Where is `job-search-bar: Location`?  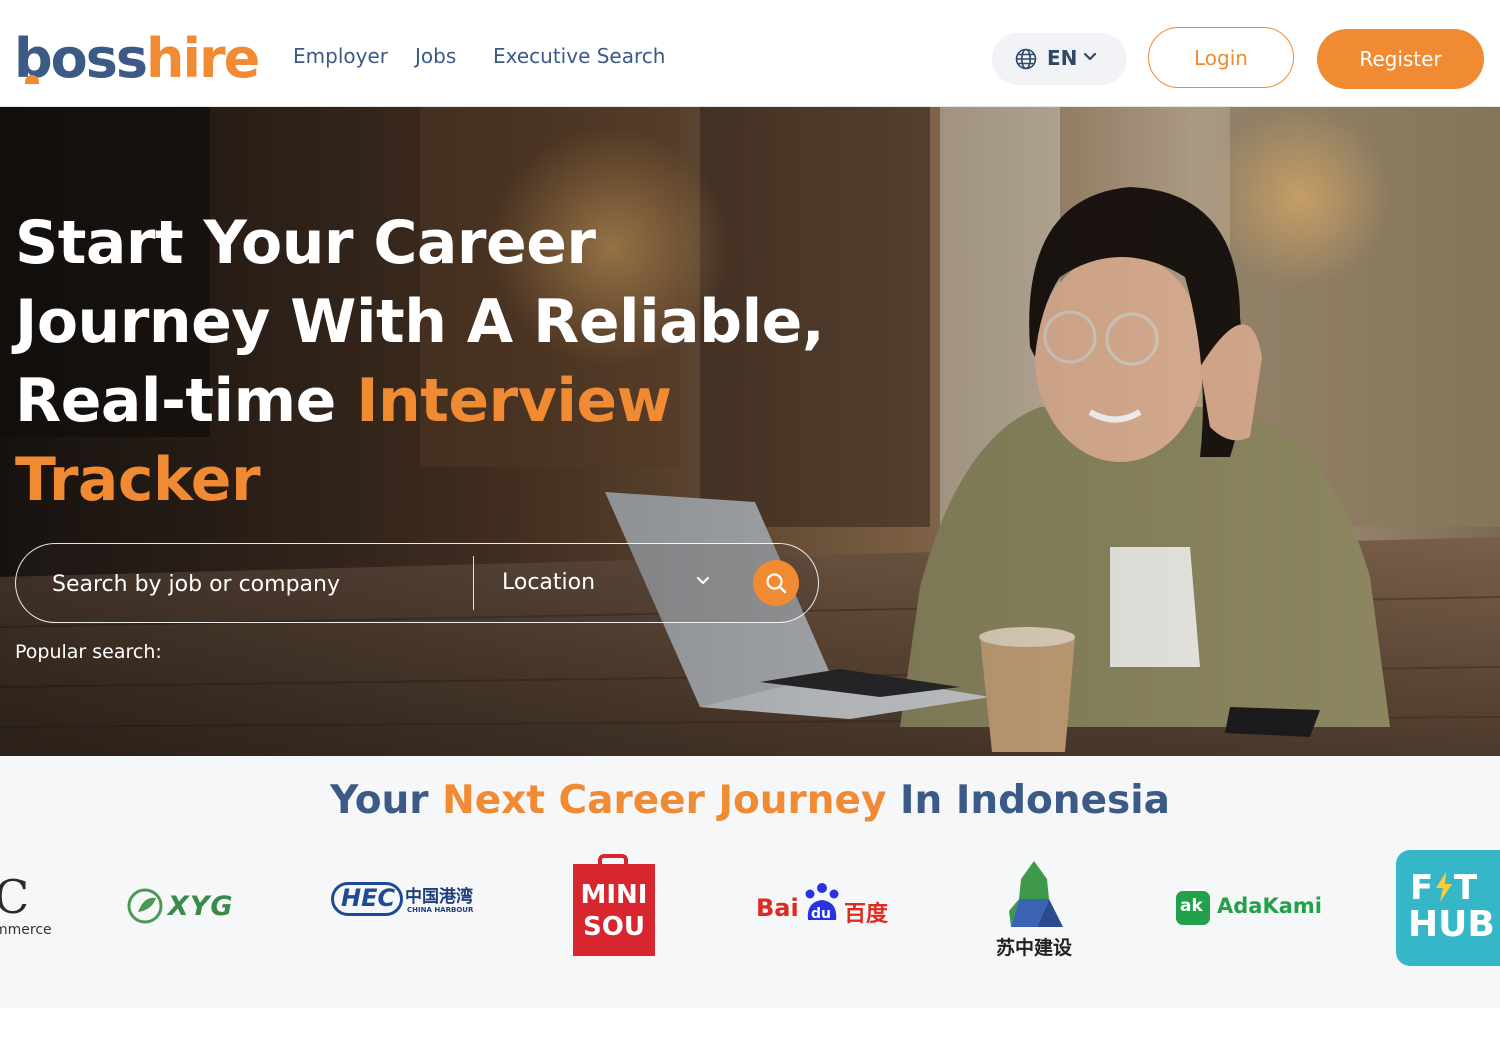
job-search-bar: Location is located at coordinates (417, 583).